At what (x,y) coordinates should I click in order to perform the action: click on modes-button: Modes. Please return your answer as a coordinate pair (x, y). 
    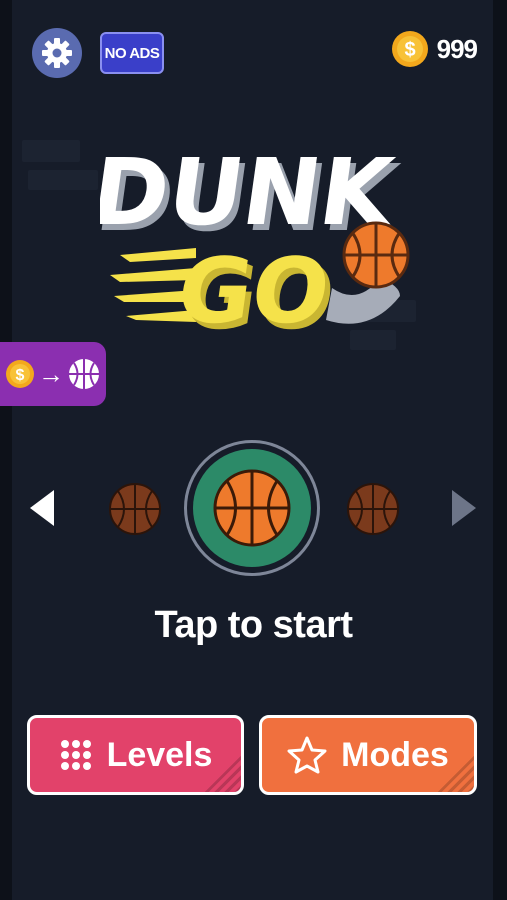
    Looking at the image, I should click on (368, 755).